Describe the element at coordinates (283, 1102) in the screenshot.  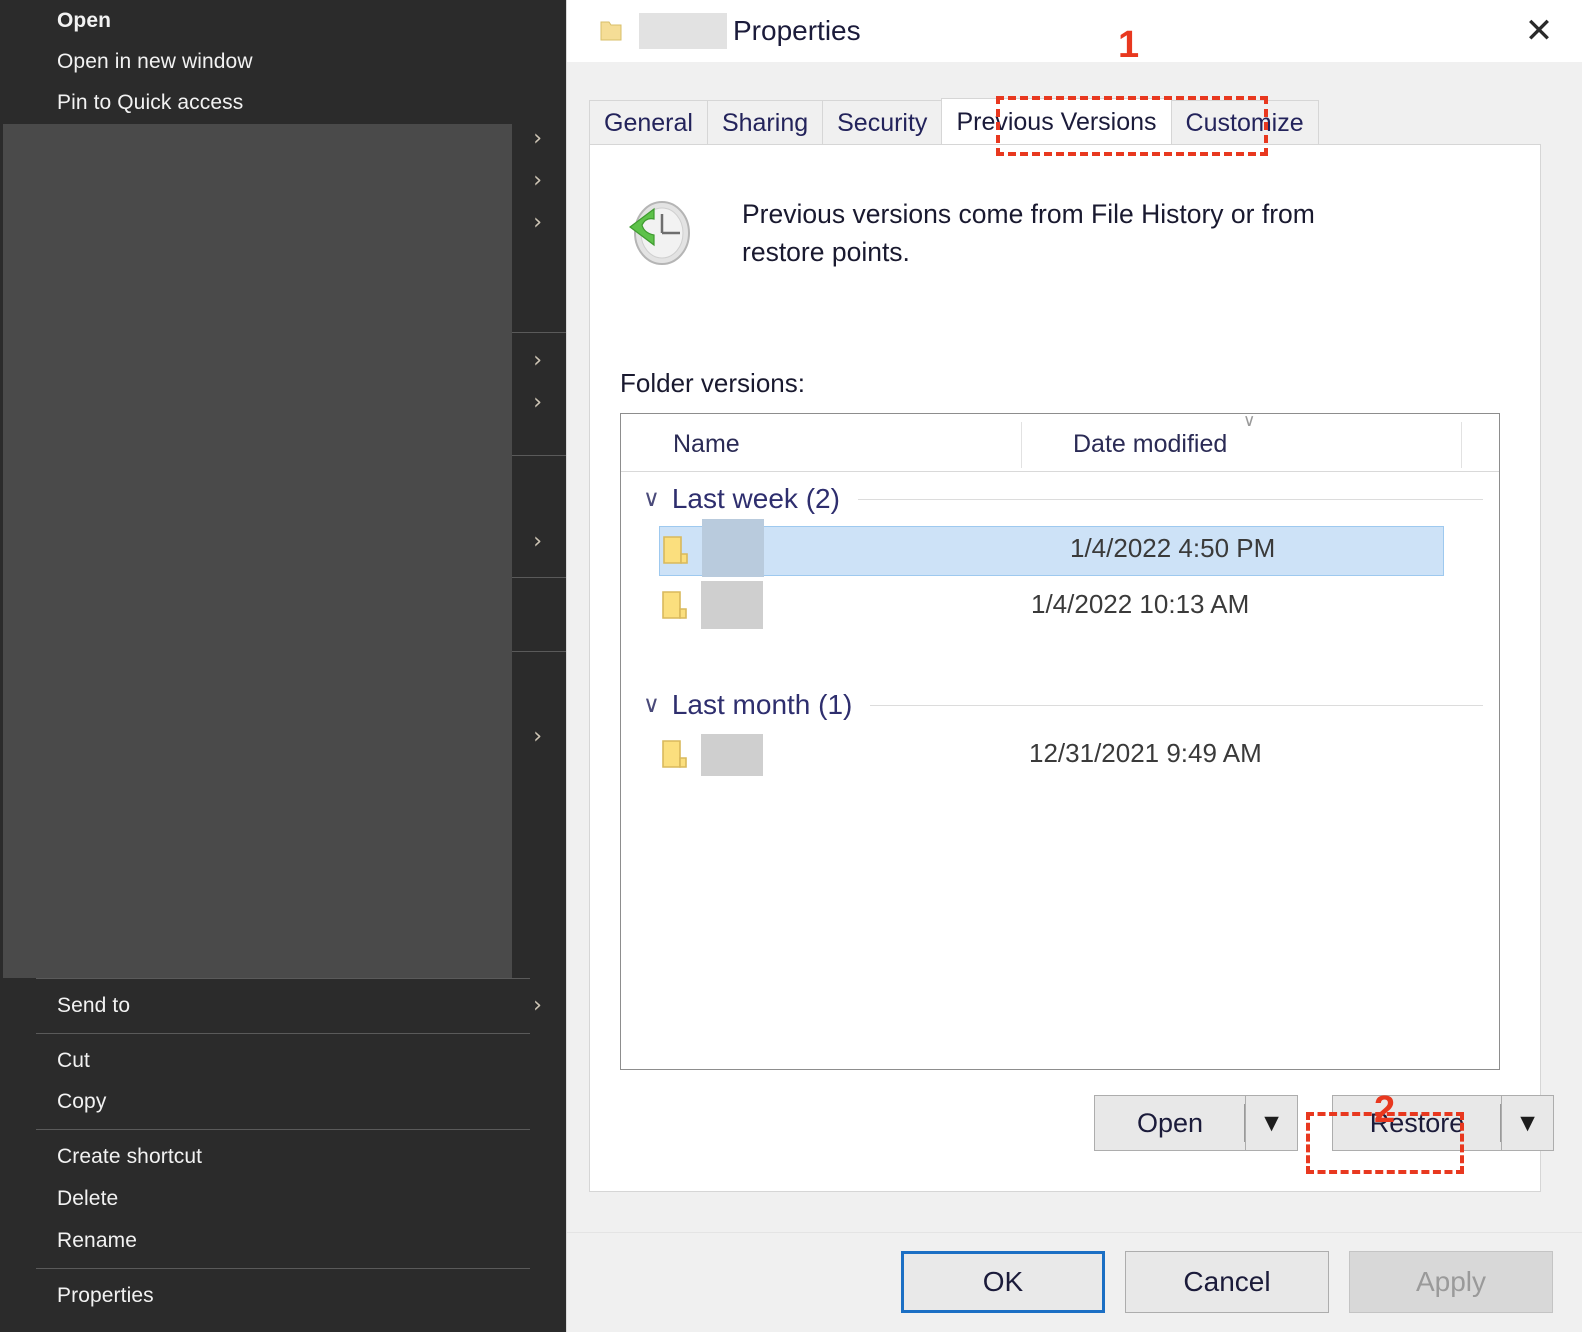
I see `context-menu-item-copy: Copy` at that location.